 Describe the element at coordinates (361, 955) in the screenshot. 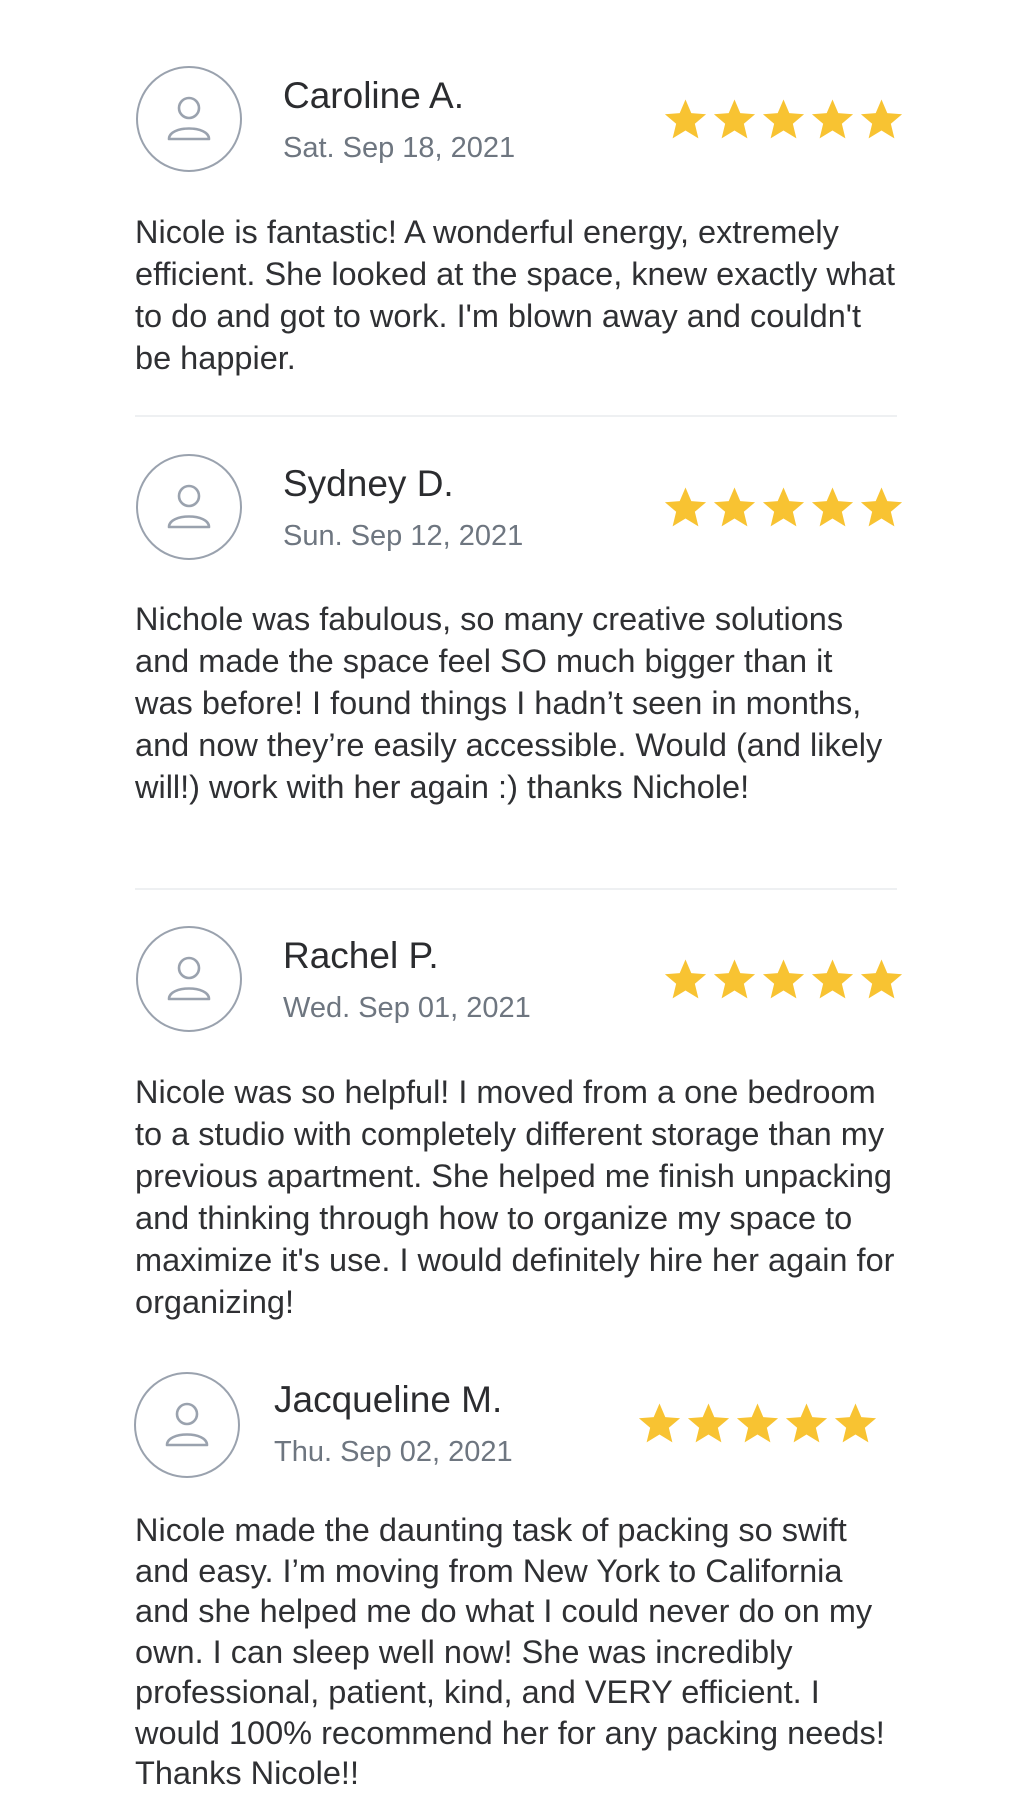

I see `reviewer-name: Rachel P.` at that location.